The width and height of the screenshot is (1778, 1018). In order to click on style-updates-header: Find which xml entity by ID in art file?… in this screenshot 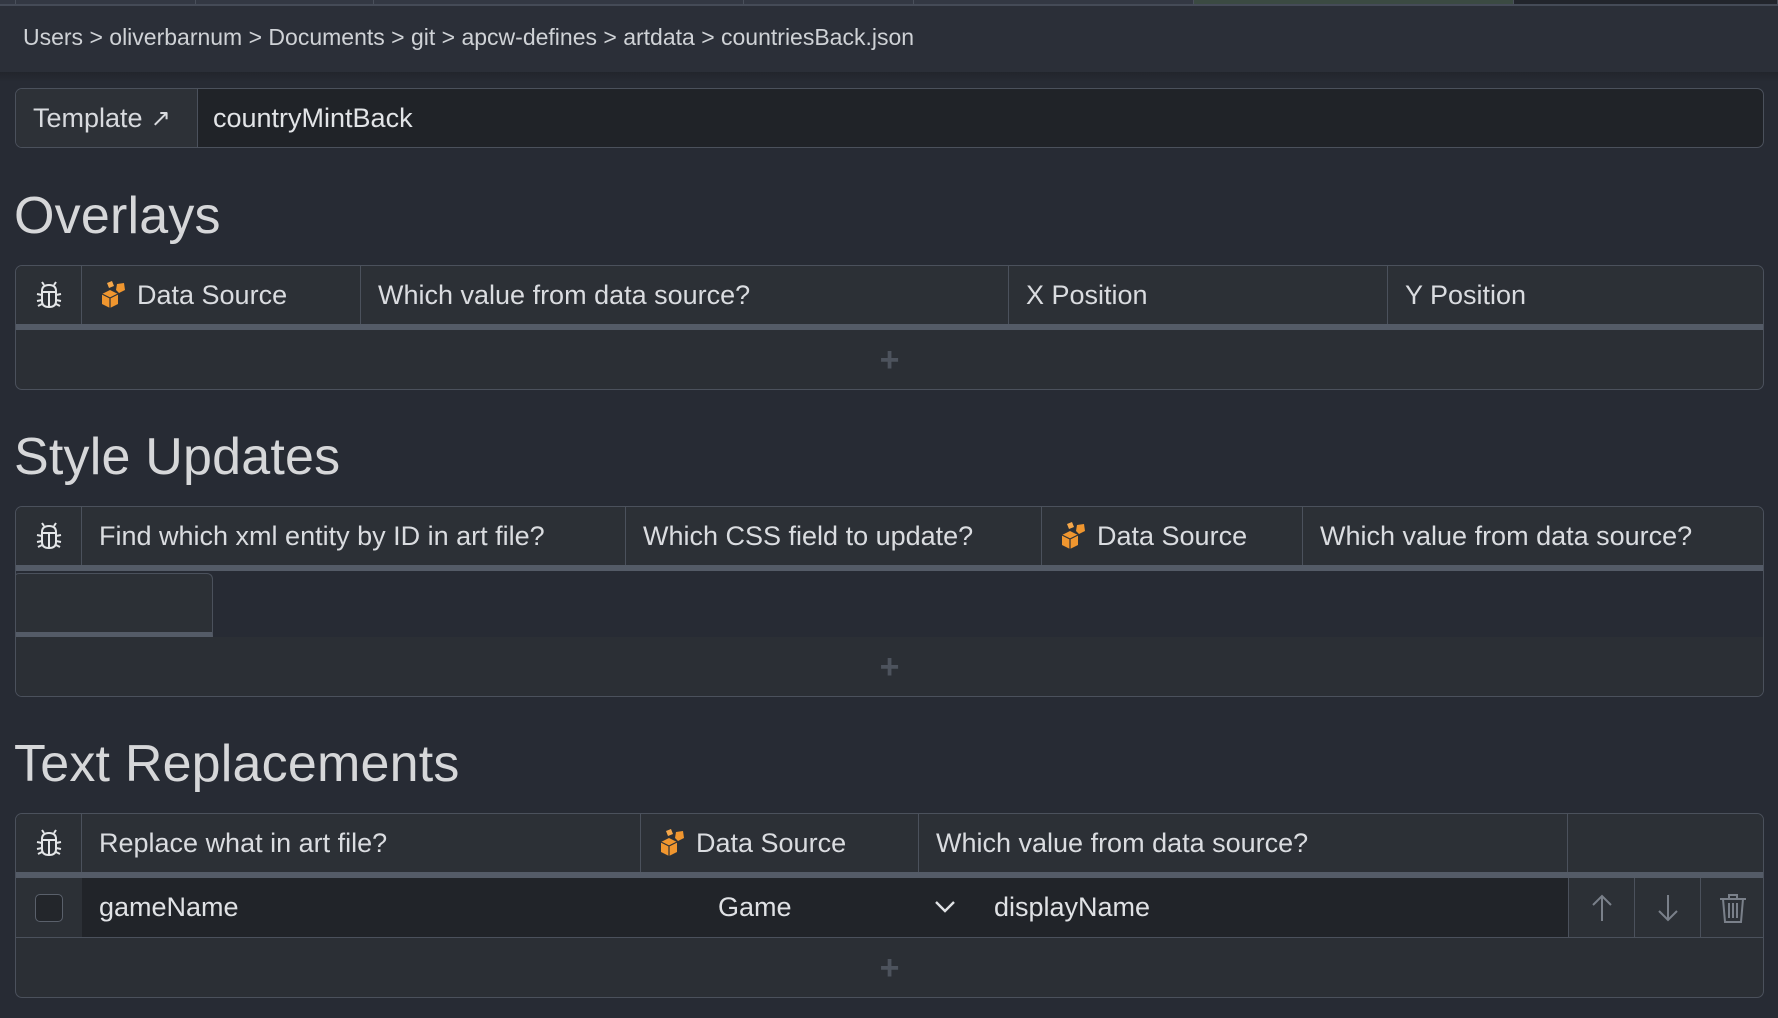, I will do `click(889, 539)`.